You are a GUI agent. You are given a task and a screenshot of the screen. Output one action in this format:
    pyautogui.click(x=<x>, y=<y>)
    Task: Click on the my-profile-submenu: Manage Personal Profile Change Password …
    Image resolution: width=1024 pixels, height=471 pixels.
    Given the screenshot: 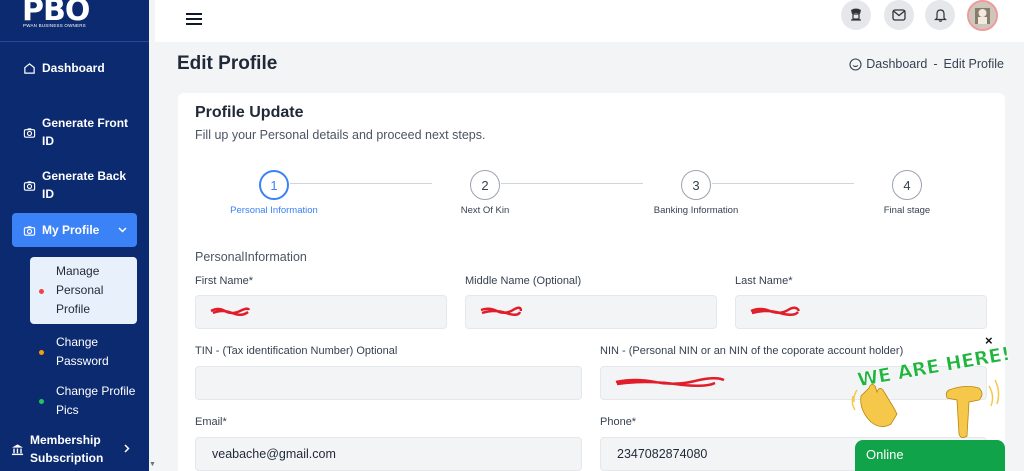 What is the action you would take?
    pyautogui.click(x=83, y=338)
    